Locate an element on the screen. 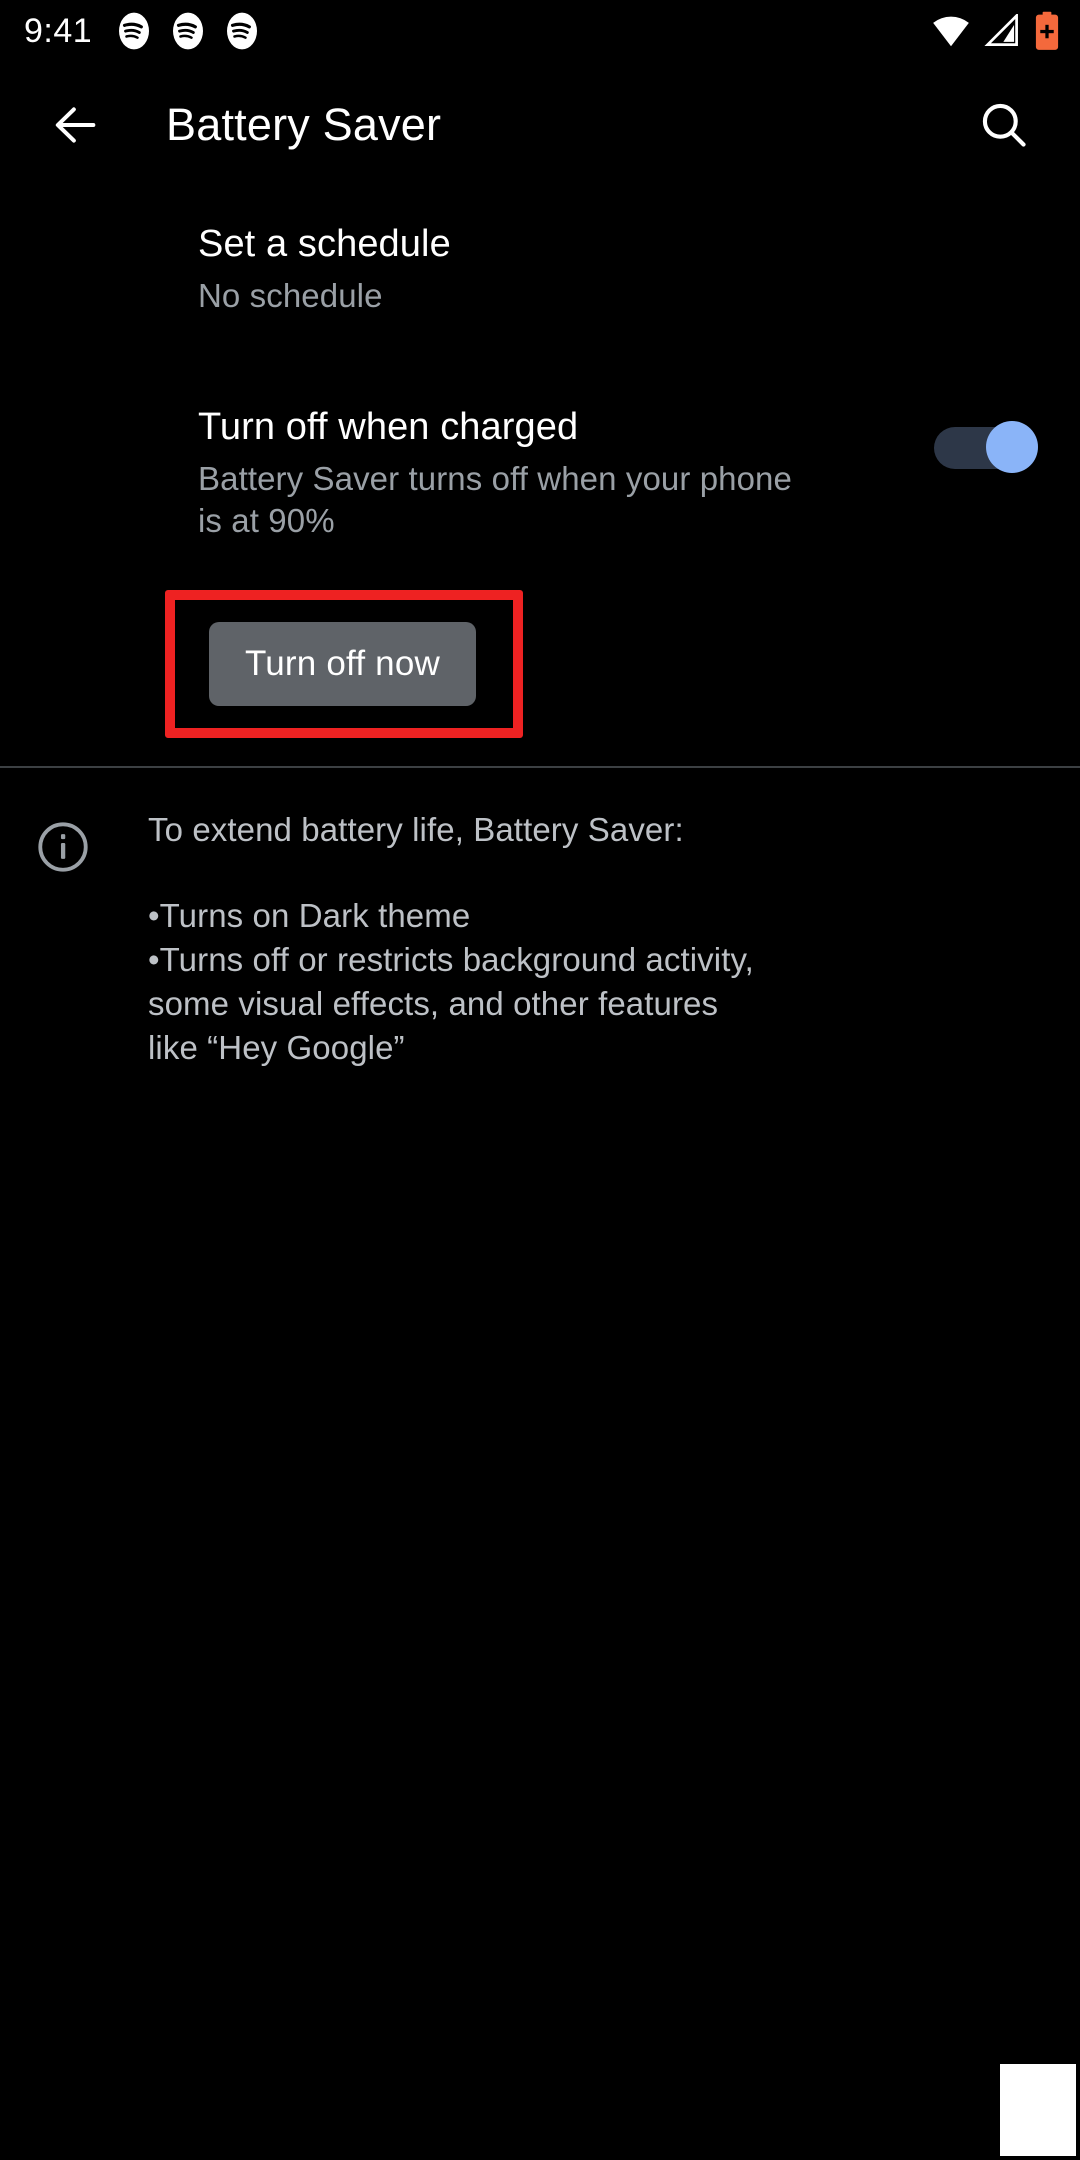  arrow-left-icon is located at coordinates (75, 125).